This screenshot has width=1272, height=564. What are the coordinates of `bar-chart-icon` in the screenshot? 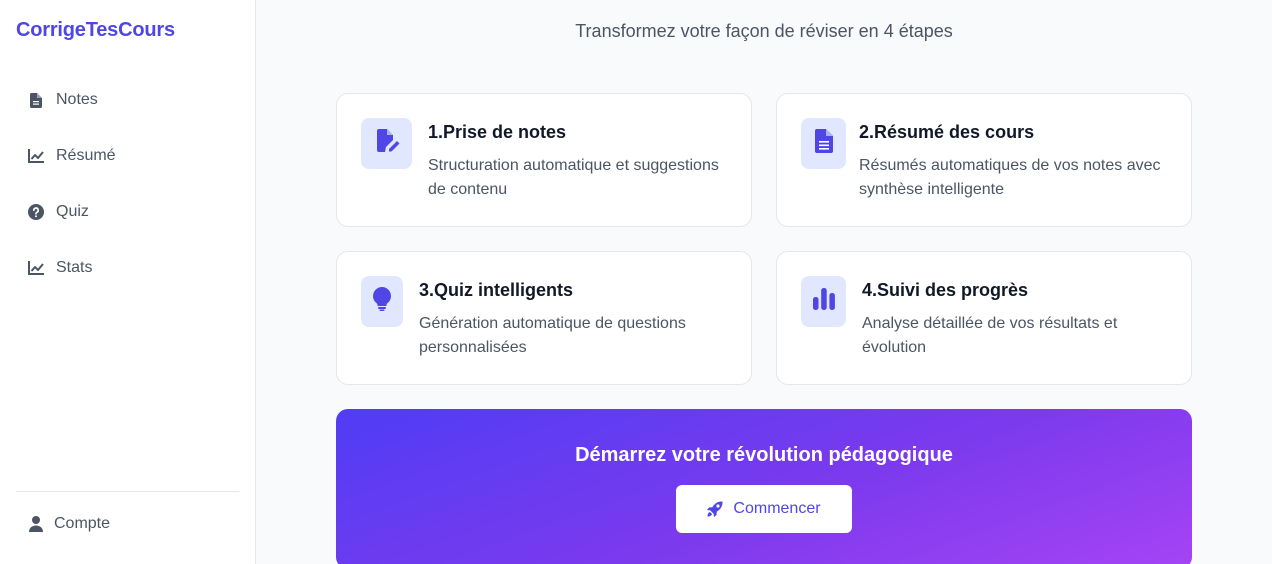 It's located at (823, 301).